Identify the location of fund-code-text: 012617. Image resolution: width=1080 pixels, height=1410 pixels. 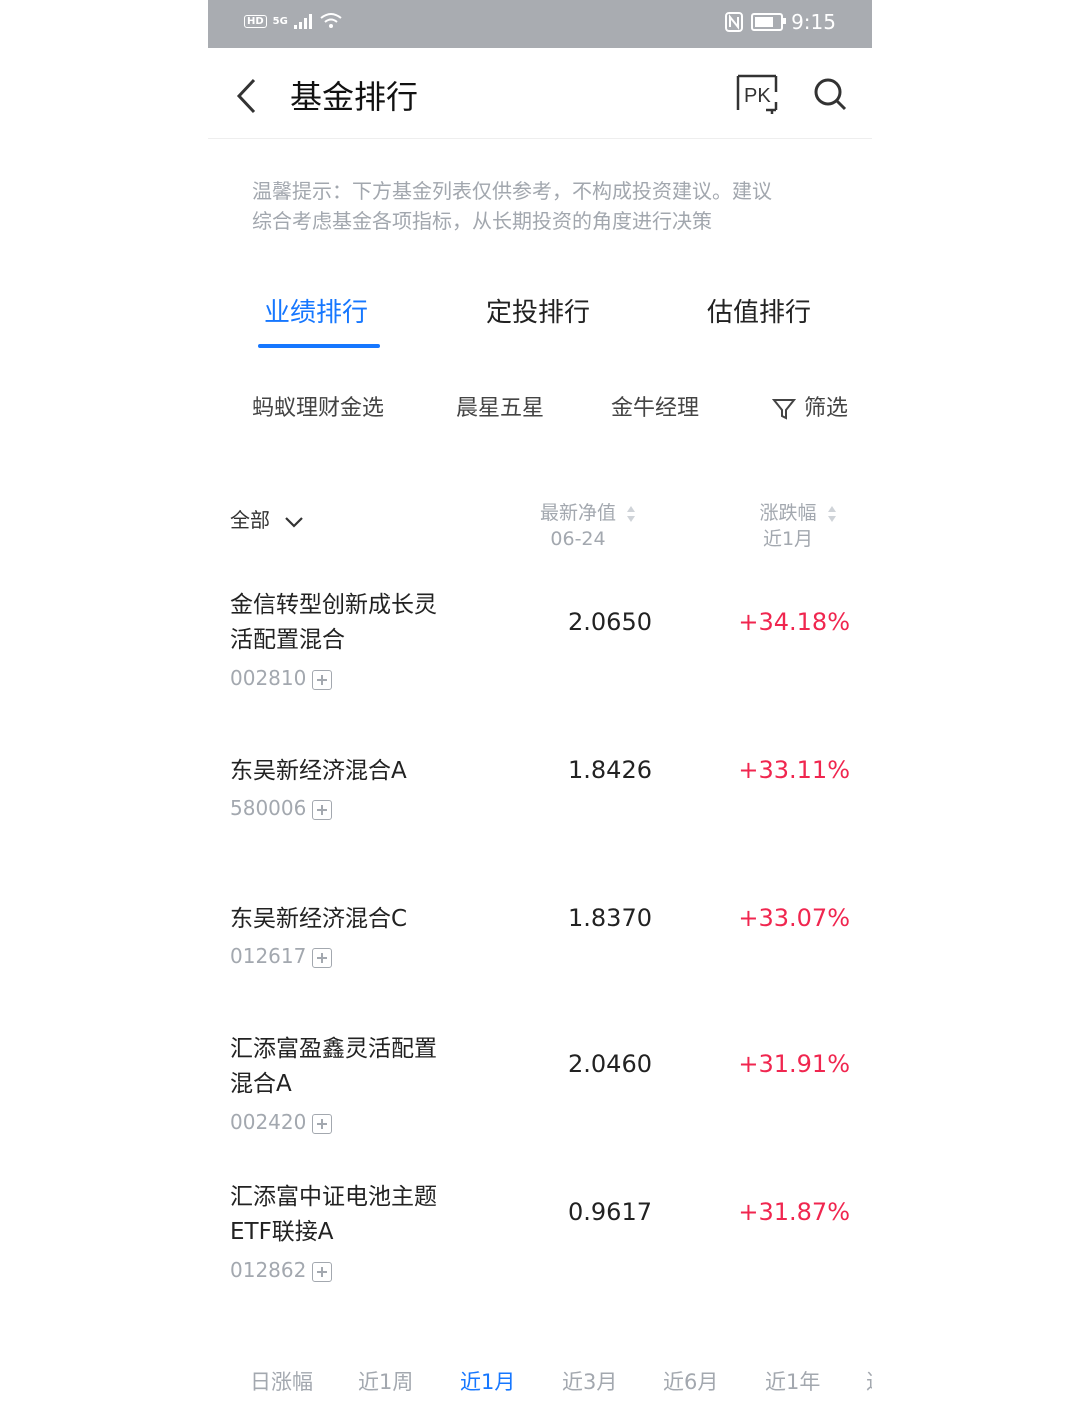
(268, 956).